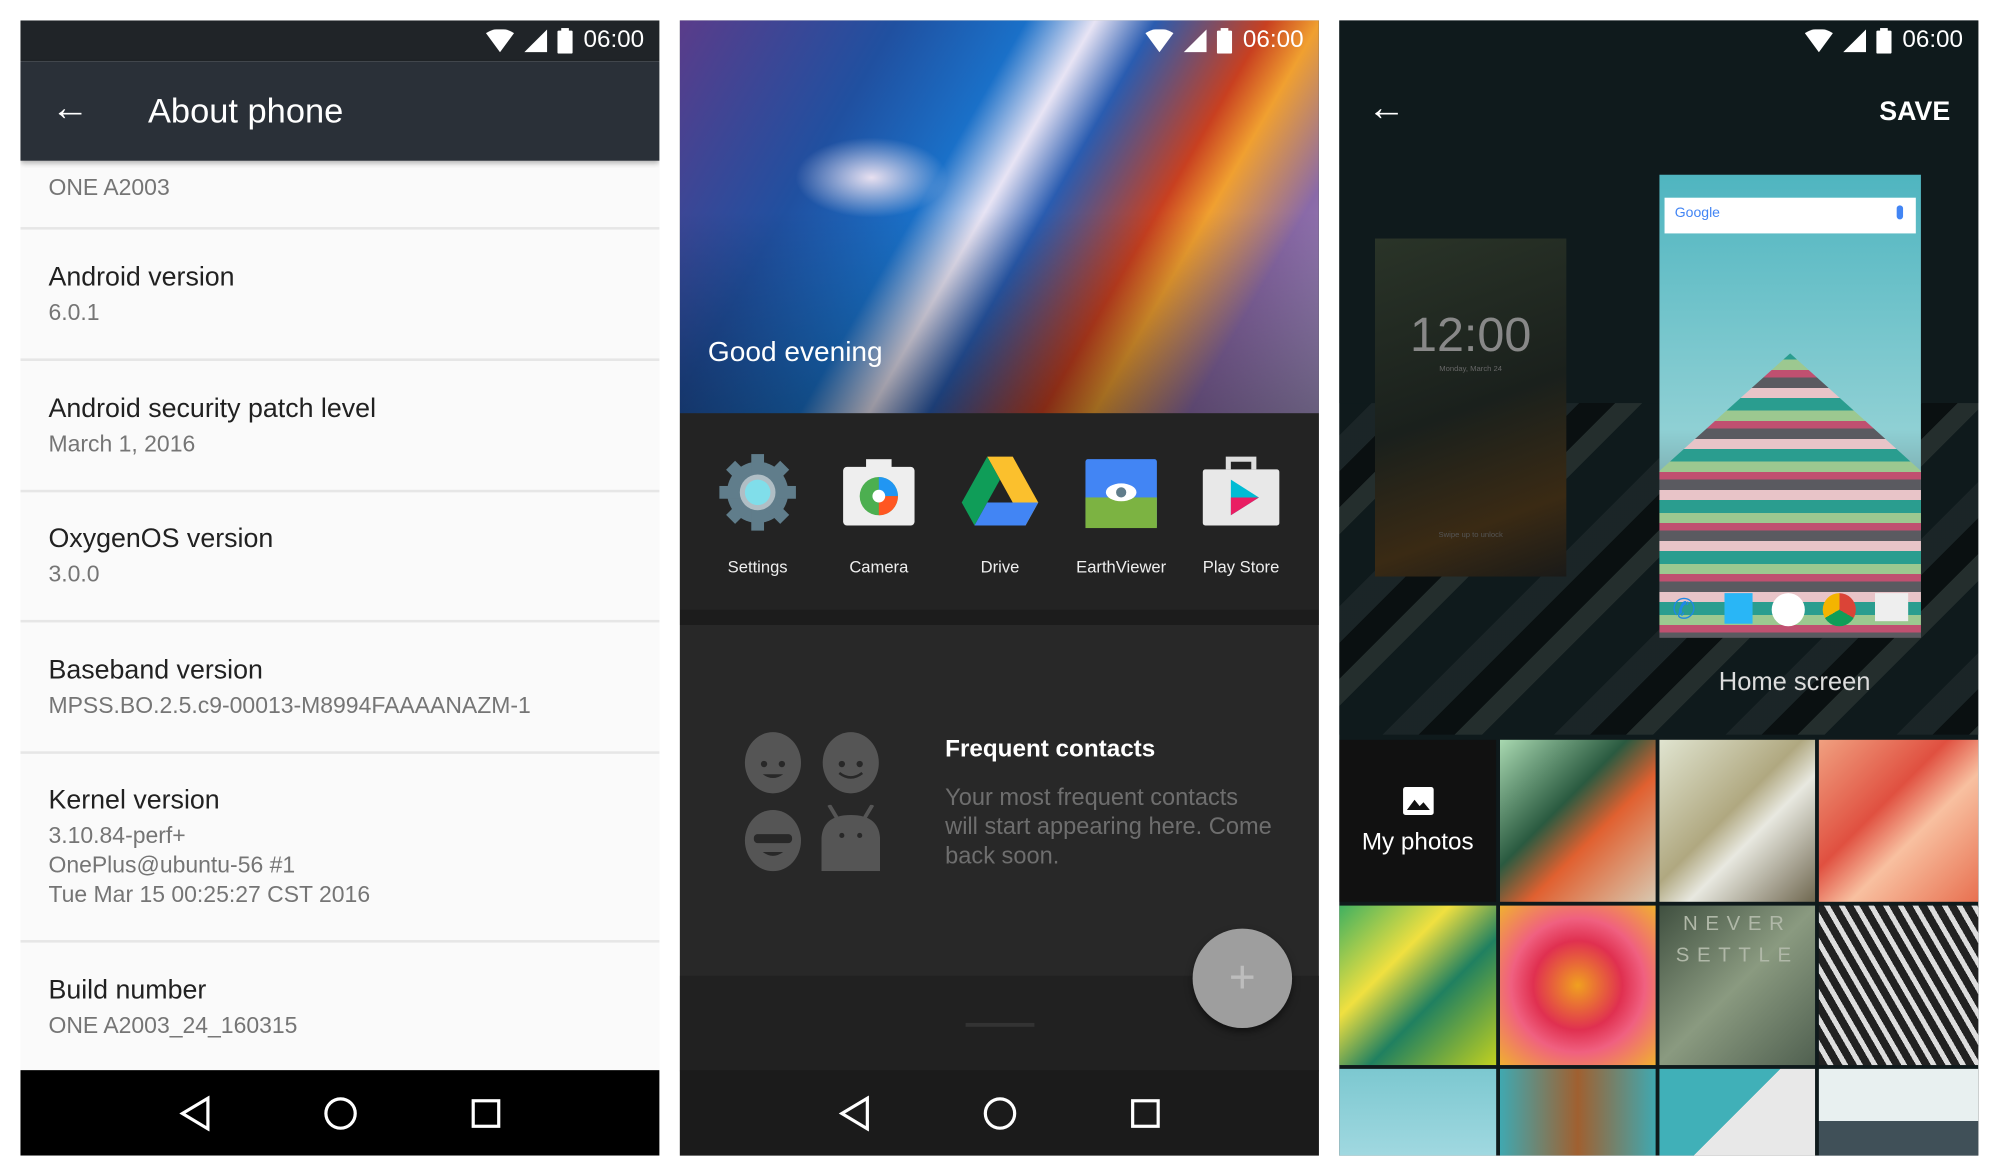  Describe the element at coordinates (1790, 215) in the screenshot. I see `google-search-bar: Google` at that location.